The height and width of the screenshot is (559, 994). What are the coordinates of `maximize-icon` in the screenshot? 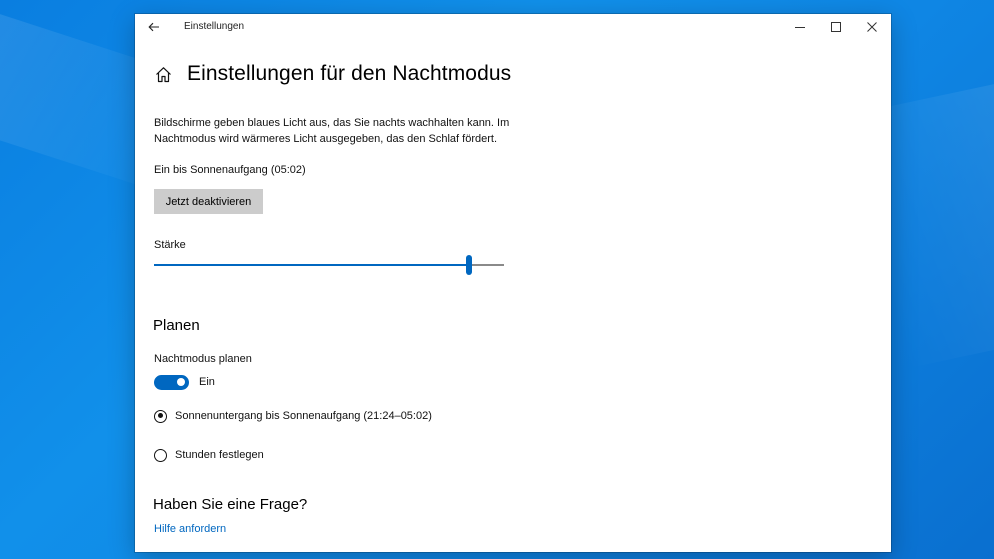 It's located at (836, 27).